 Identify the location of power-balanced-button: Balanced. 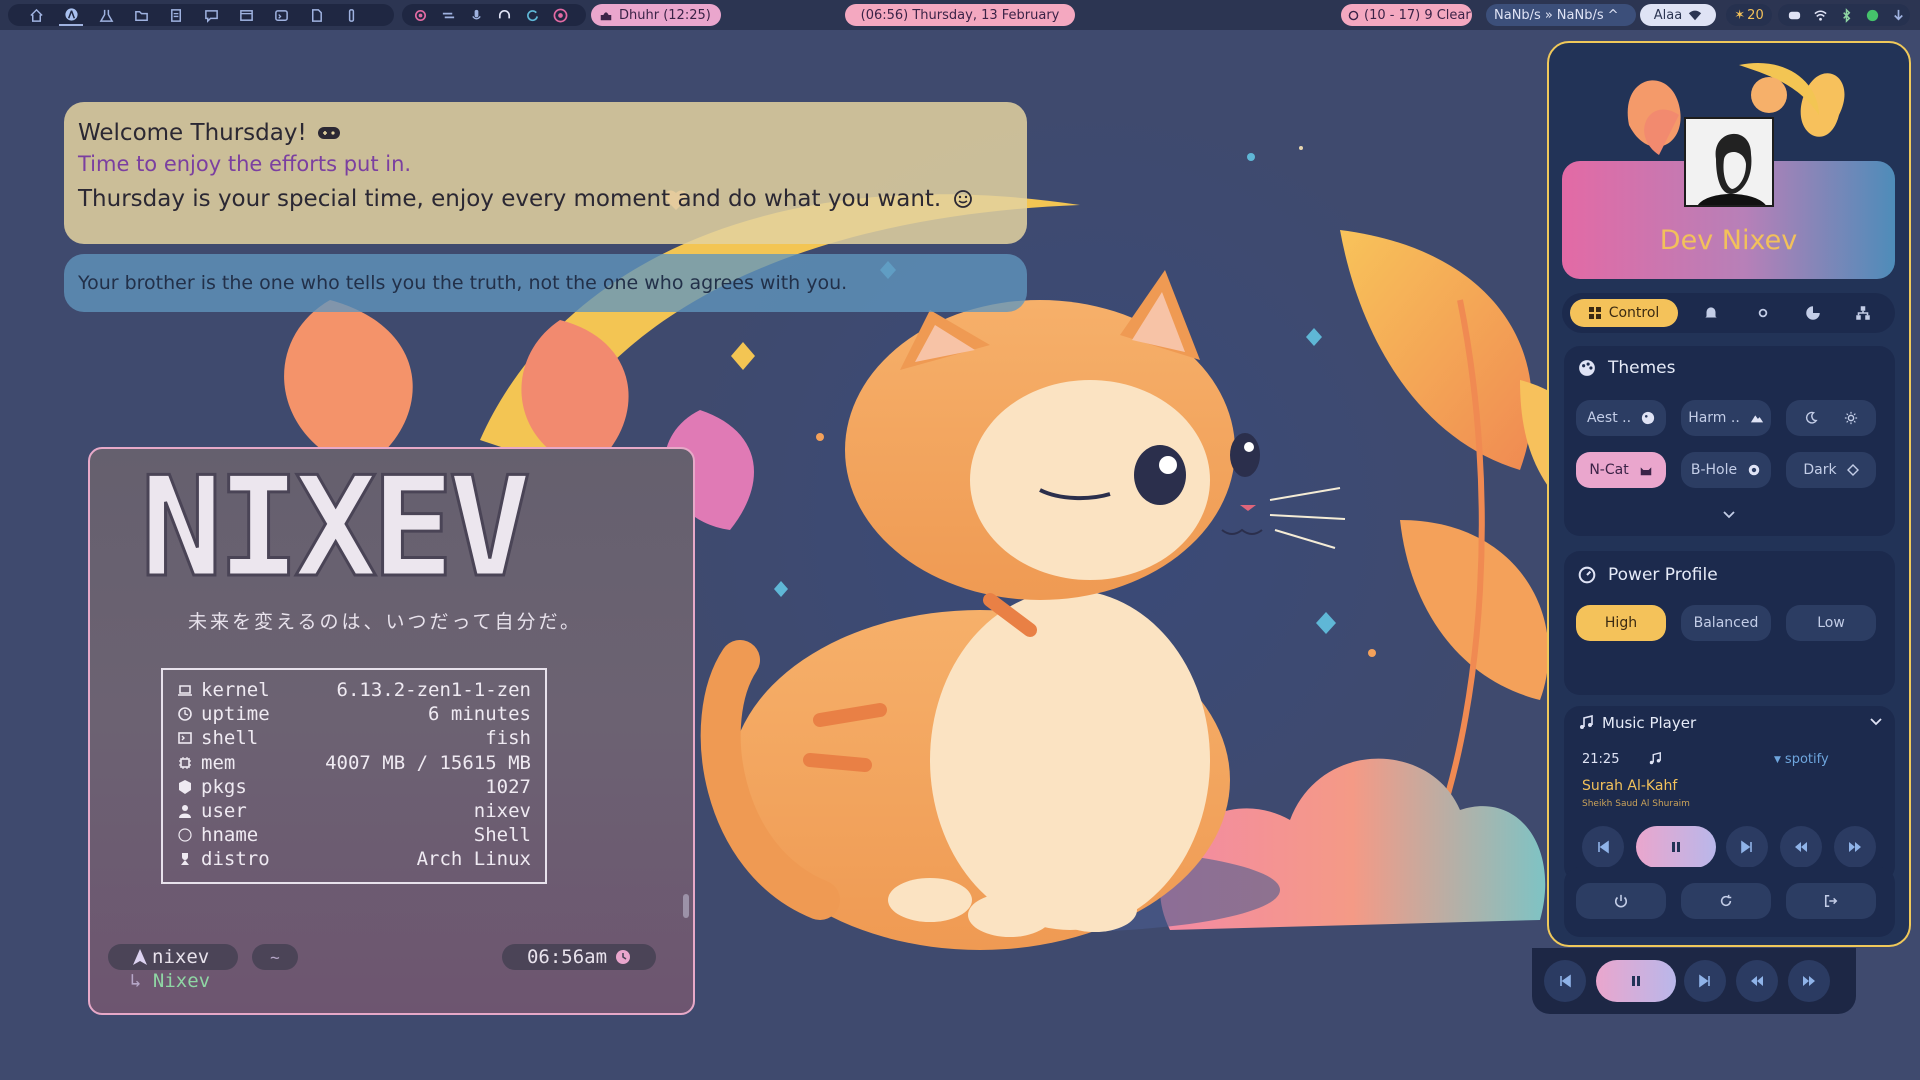
(1726, 623).